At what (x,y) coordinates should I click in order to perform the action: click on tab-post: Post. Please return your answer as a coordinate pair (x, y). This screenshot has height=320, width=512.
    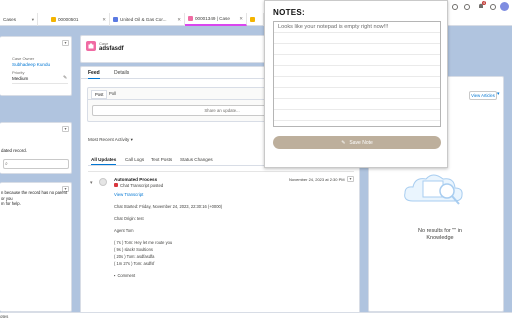
    Looking at the image, I should click on (99, 94).